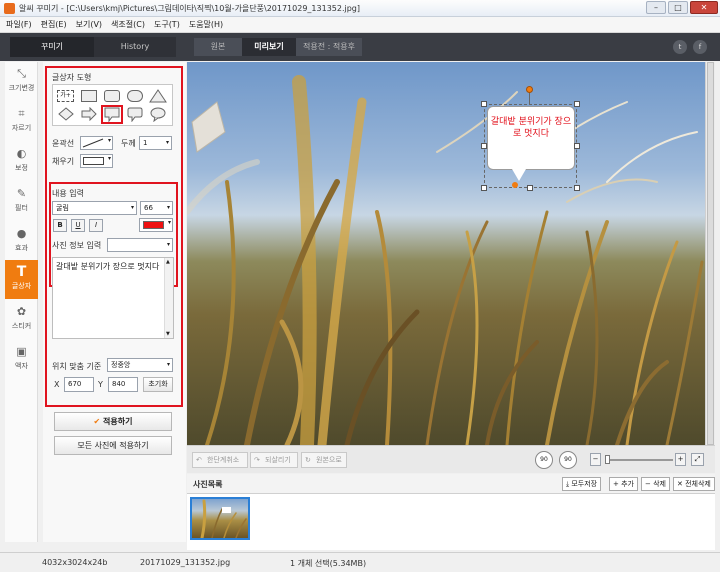  I want to click on mode-bar: 꾸미기 History 원본 미리보기 적용전 : 적용후 t f, so click(360, 47).